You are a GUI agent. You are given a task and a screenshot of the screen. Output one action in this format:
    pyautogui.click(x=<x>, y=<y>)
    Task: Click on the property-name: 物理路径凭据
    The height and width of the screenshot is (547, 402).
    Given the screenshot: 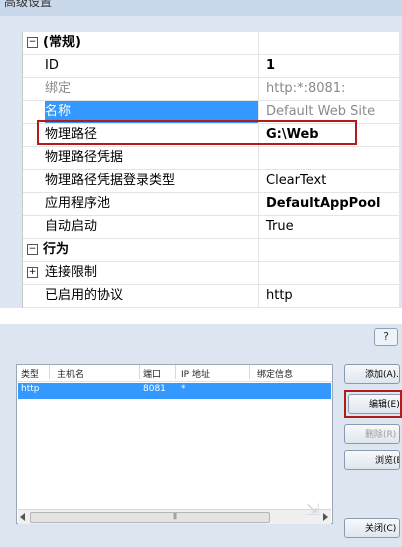 What is the action you would take?
    pyautogui.click(x=152, y=158)
    